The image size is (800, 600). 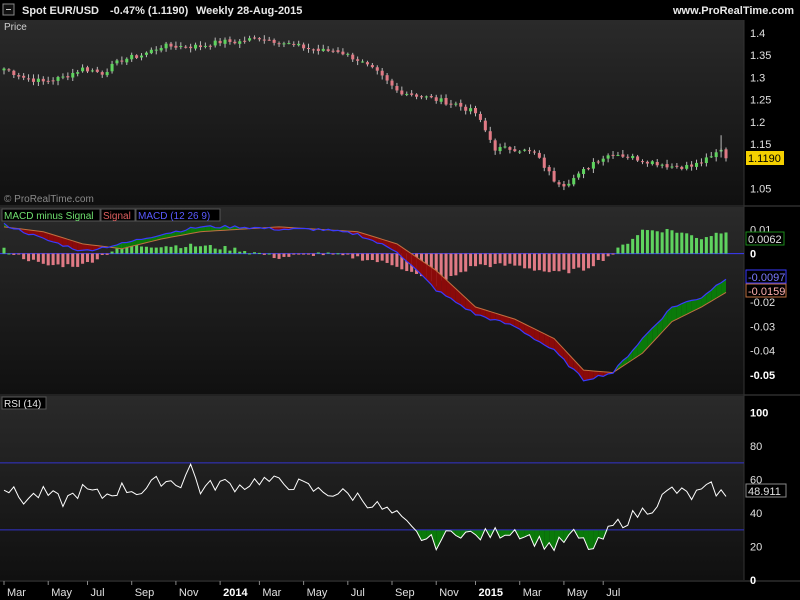 What do you see at coordinates (733, 11) in the screenshot?
I see `site-url: www.ProRealTime.com` at bounding box center [733, 11].